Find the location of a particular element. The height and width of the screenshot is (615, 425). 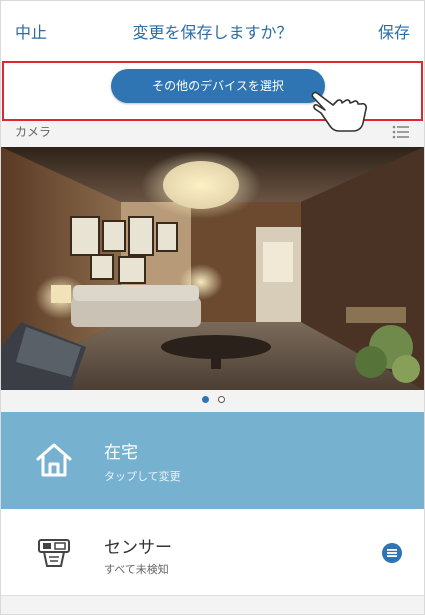

sensor-subtitle: すべて未検知 is located at coordinates (136, 569).